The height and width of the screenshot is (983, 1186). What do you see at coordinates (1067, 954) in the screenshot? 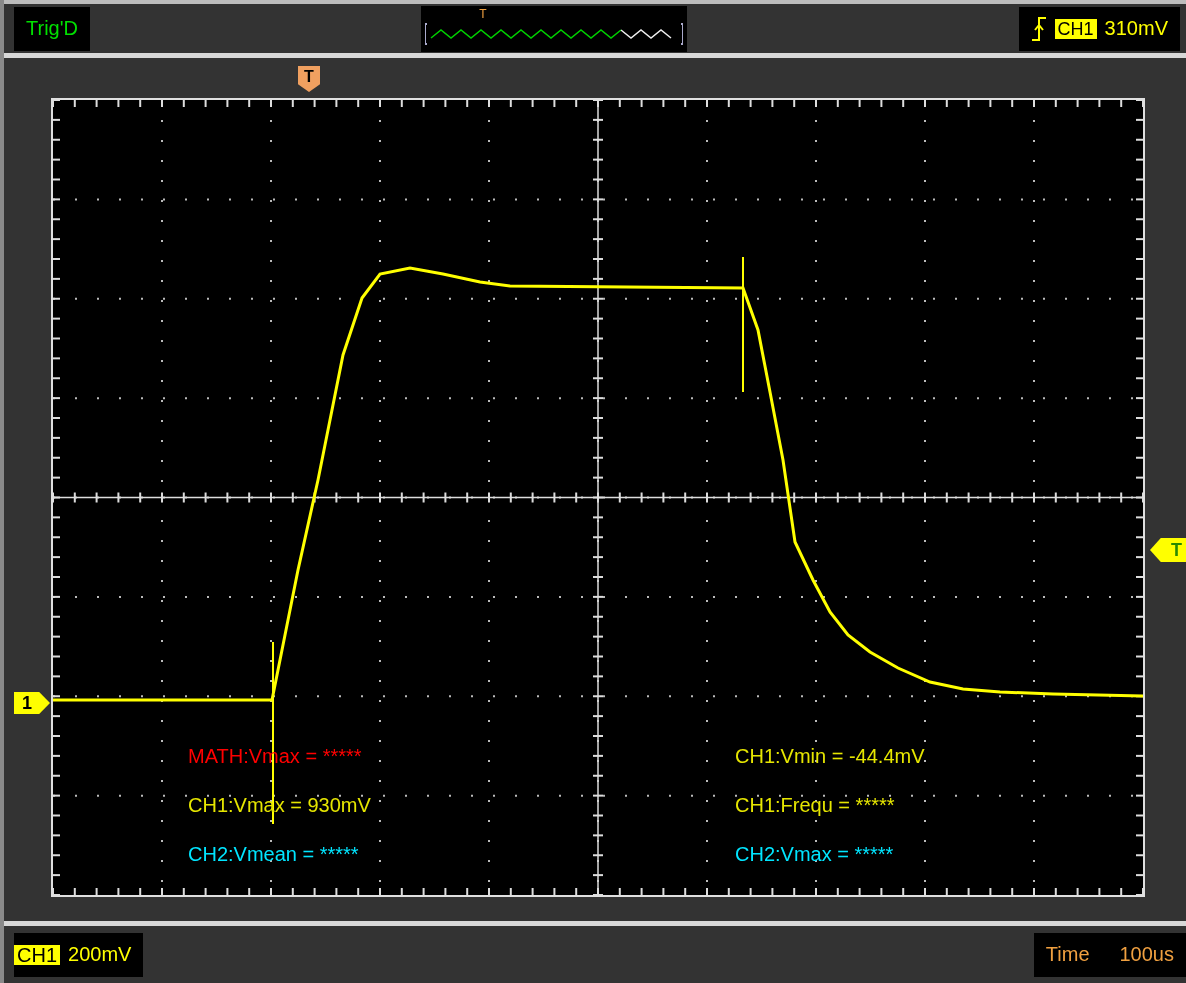
I see `timebase-label: Time` at bounding box center [1067, 954].